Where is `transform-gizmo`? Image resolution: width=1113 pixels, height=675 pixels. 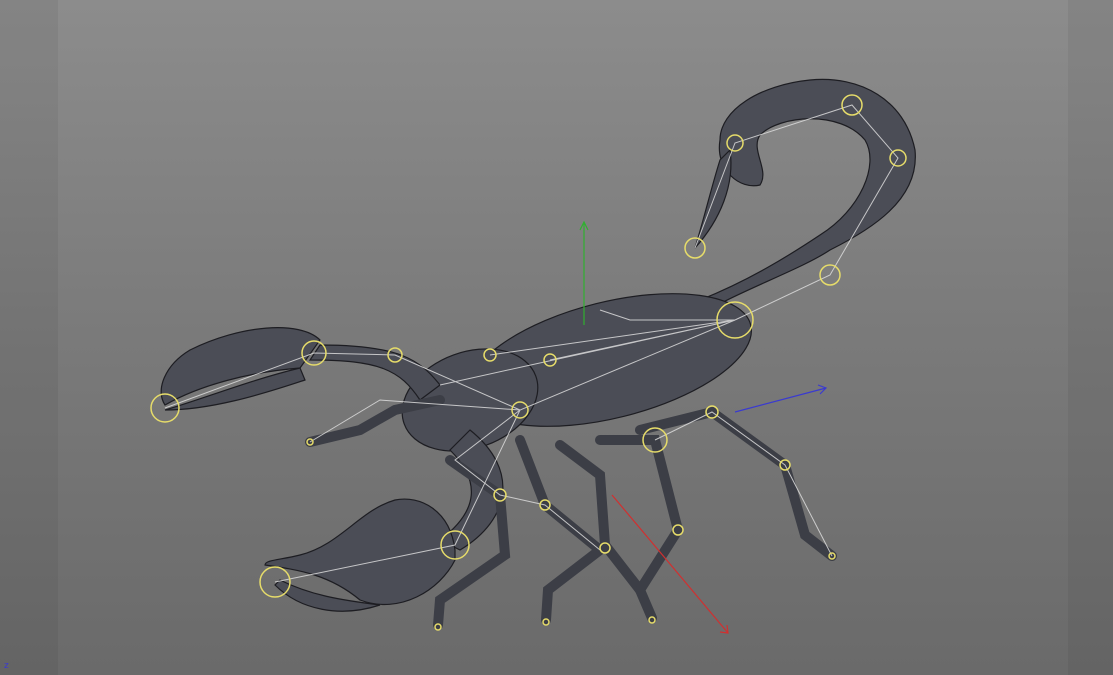
transform-gizmo is located at coordinates (703, 427).